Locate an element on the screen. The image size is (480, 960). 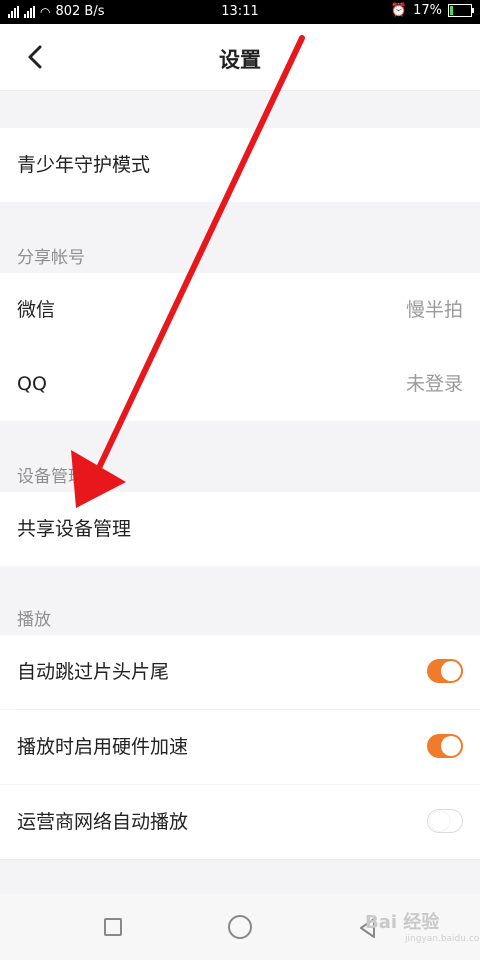
battery-icon is located at coordinates (461, 10).